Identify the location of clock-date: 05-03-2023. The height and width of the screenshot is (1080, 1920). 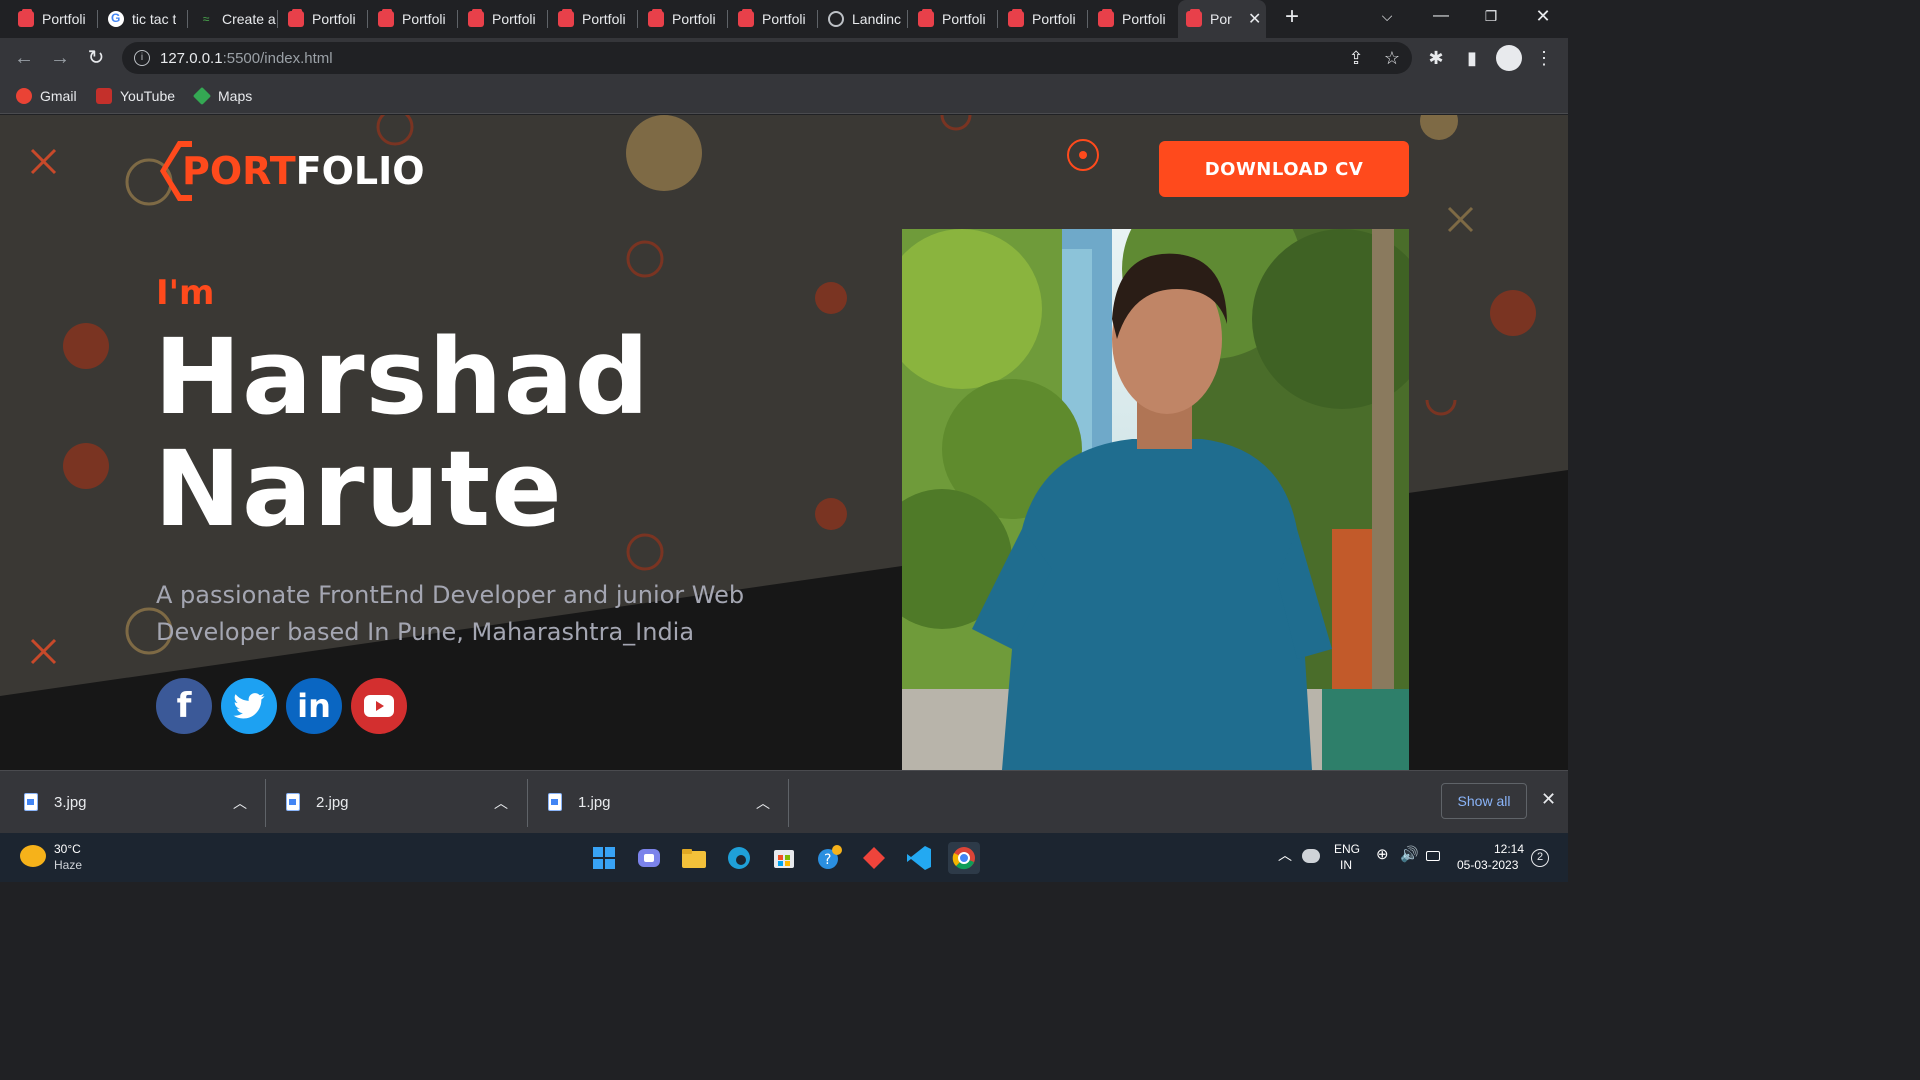
(1487, 865).